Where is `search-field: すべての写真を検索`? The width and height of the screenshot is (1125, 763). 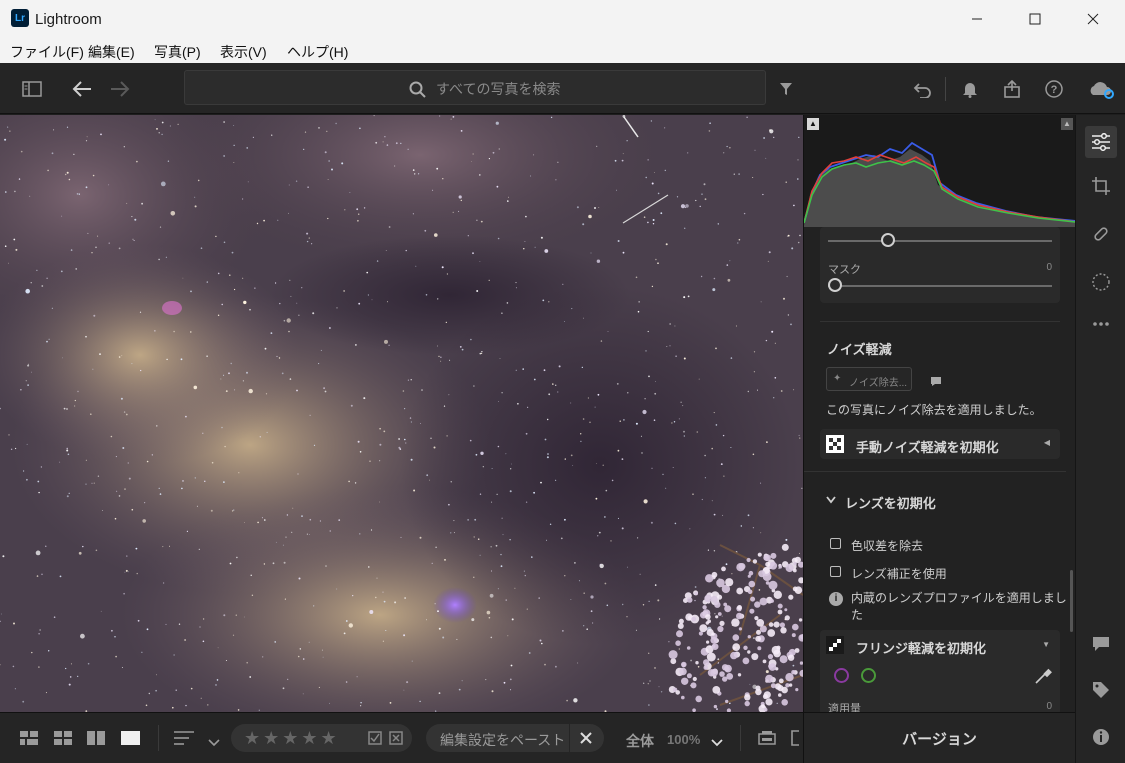
search-field: すべての写真を検索 is located at coordinates (475, 87).